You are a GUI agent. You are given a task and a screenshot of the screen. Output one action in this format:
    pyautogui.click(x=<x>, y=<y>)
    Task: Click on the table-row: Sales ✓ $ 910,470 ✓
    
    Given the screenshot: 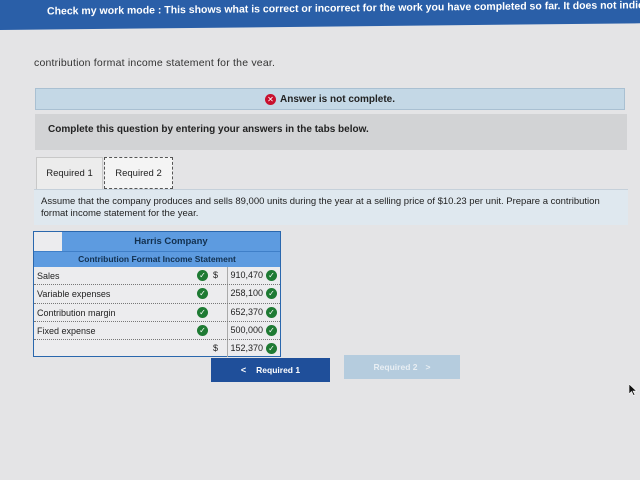 What is the action you would take?
    pyautogui.click(x=157, y=276)
    